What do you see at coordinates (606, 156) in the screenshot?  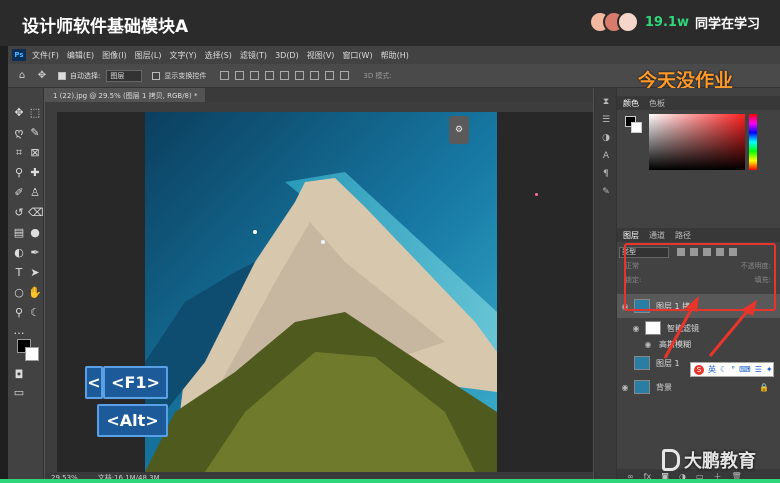 I see `character-panel-icon: A` at bounding box center [606, 156].